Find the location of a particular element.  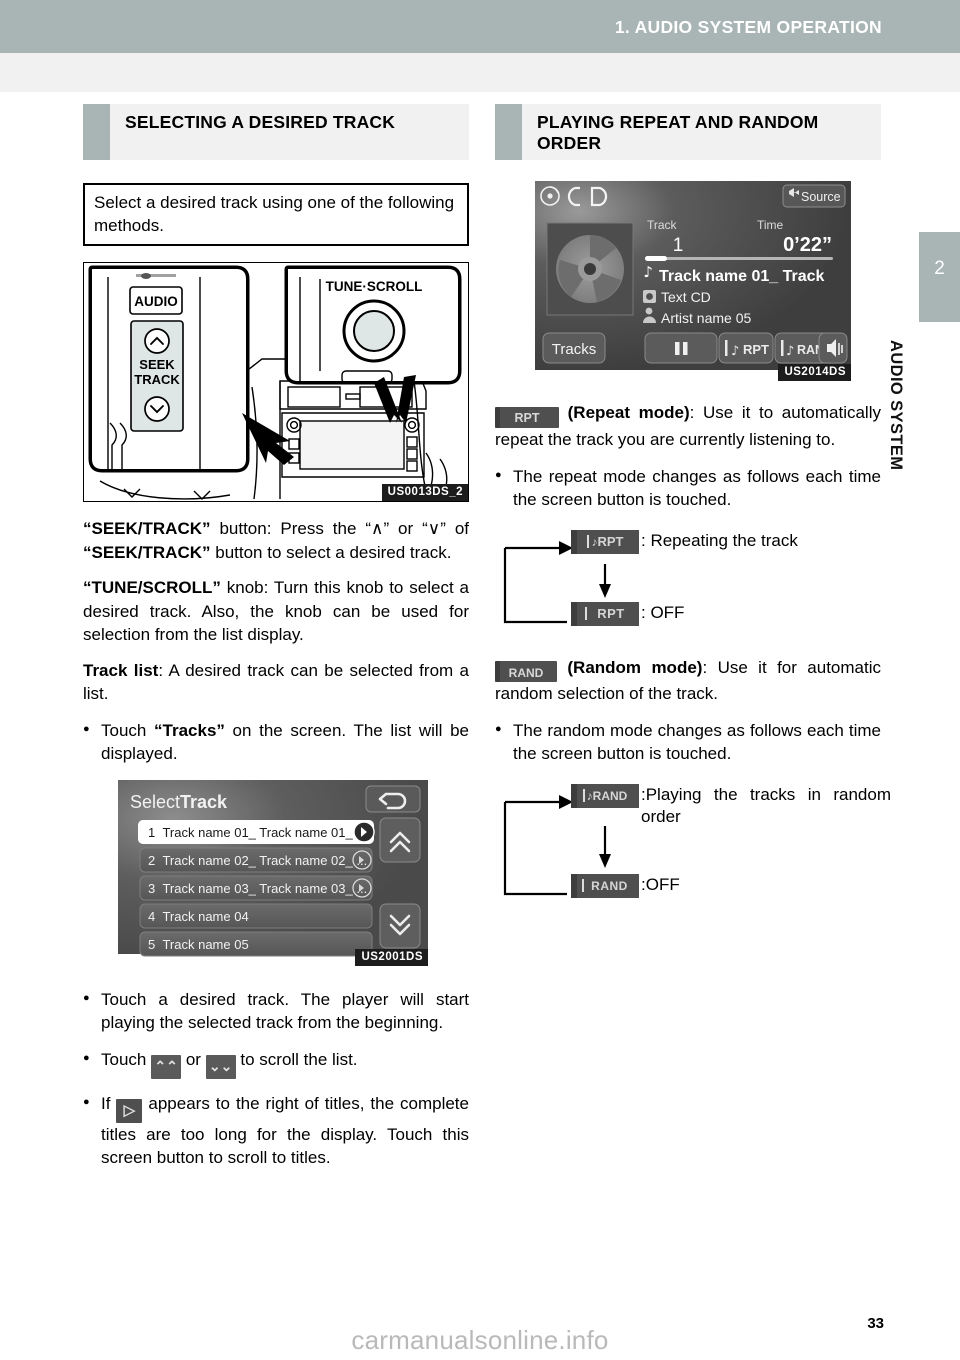

rand-on-chip-text: RAND is located at coordinates (610, 795).